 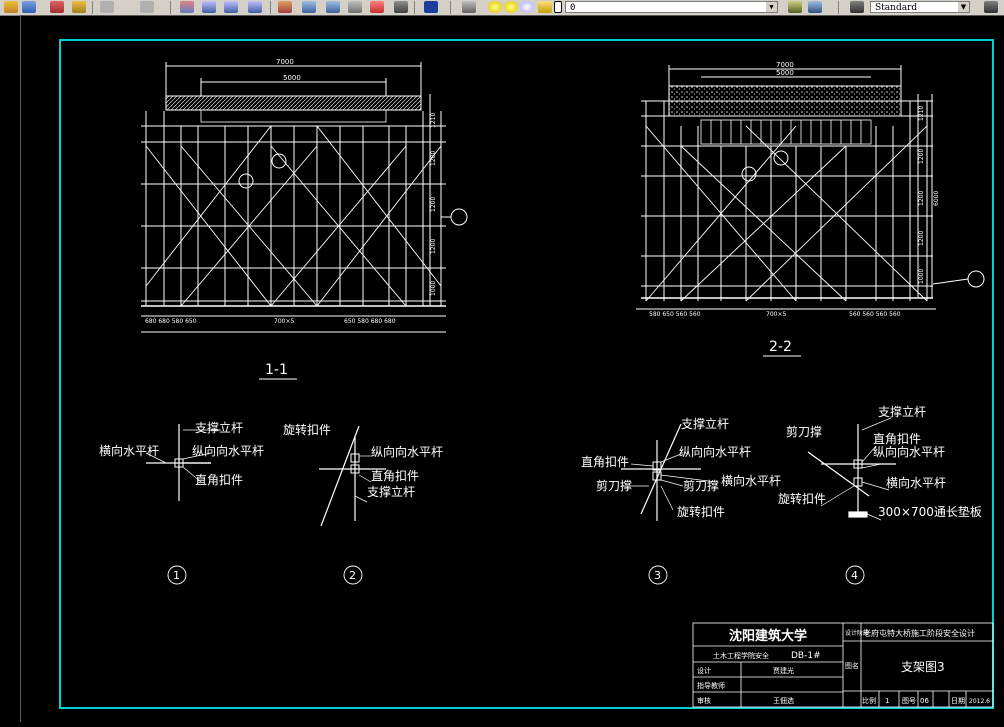 What do you see at coordinates (991, 7) in the screenshot?
I see `dimension-style-icon` at bounding box center [991, 7].